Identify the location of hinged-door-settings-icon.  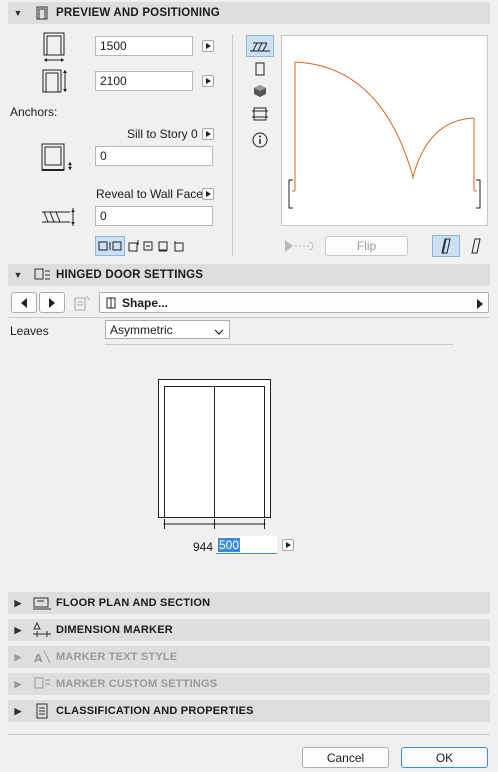
(42, 275).